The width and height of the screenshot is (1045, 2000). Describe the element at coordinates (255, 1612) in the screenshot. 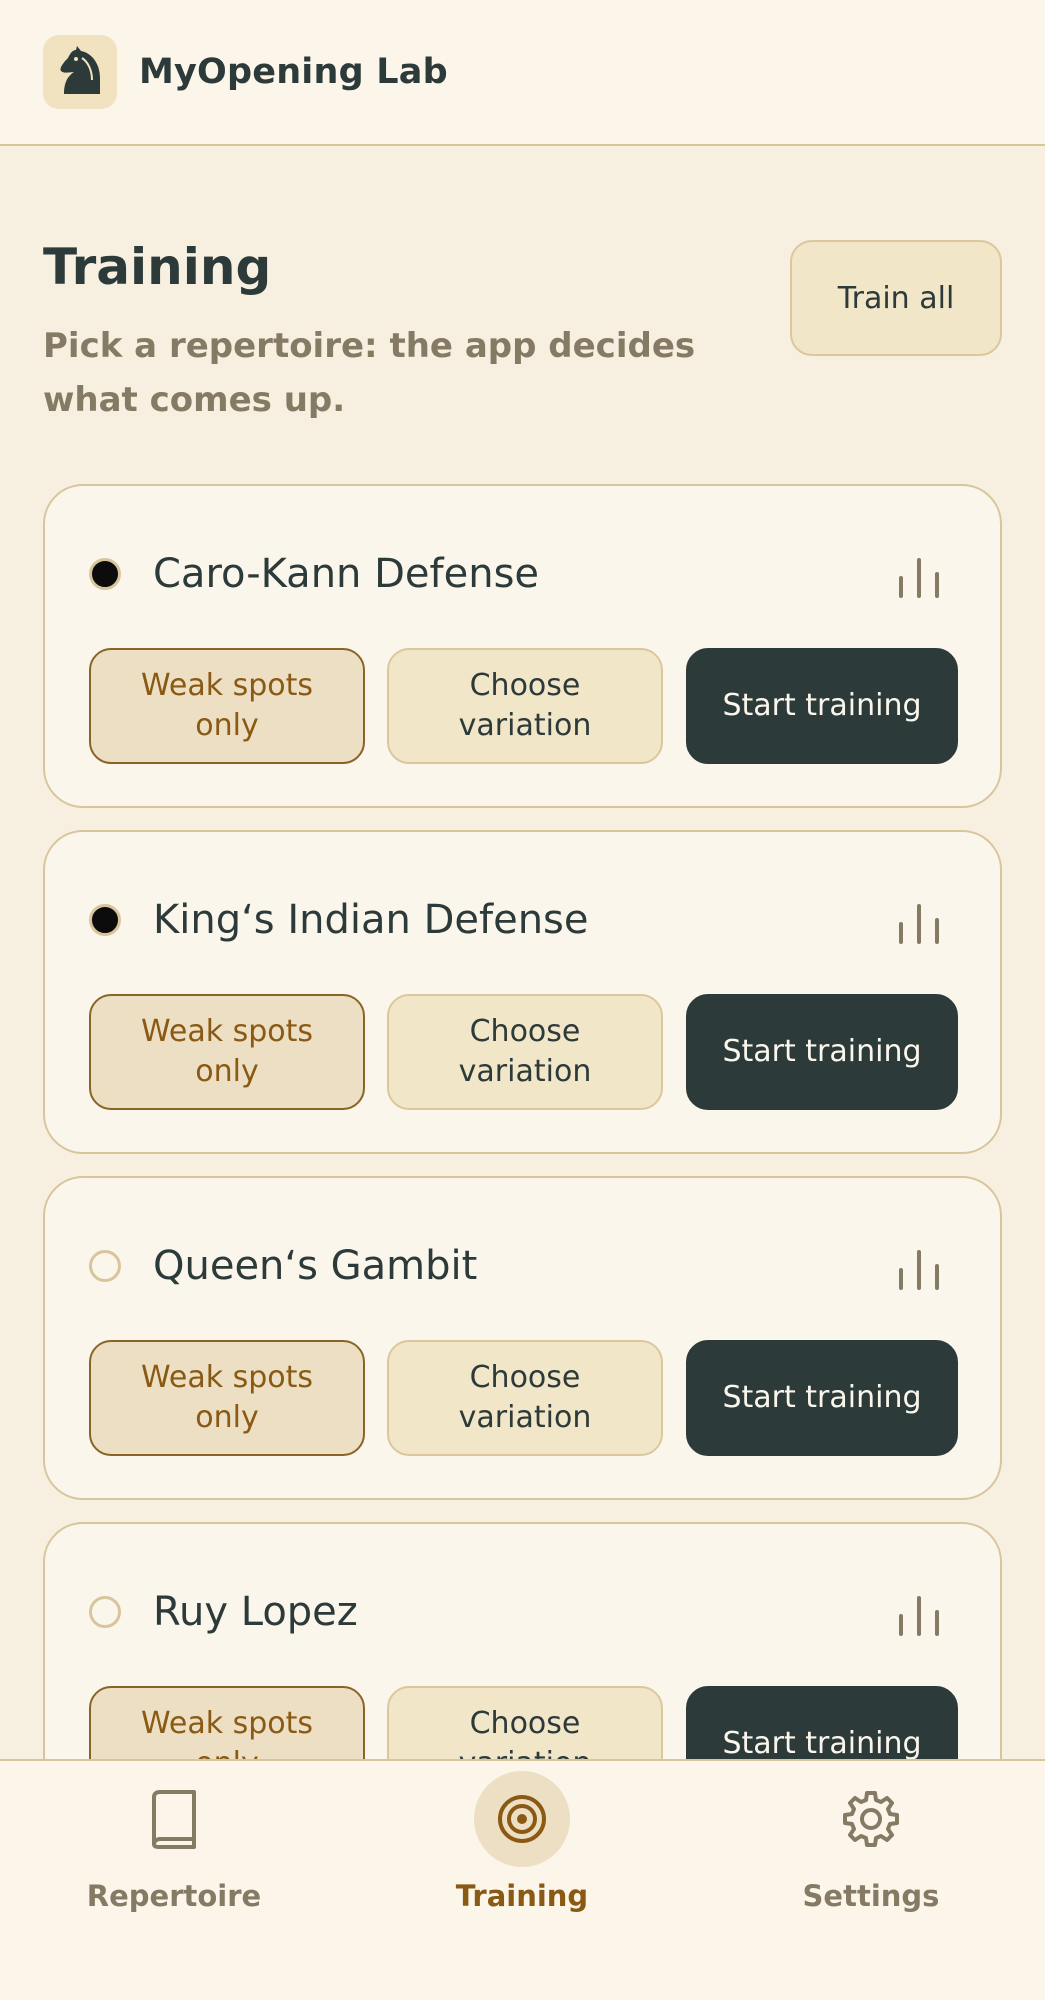

I see `repertoire-name: Ruy Lopez` at that location.